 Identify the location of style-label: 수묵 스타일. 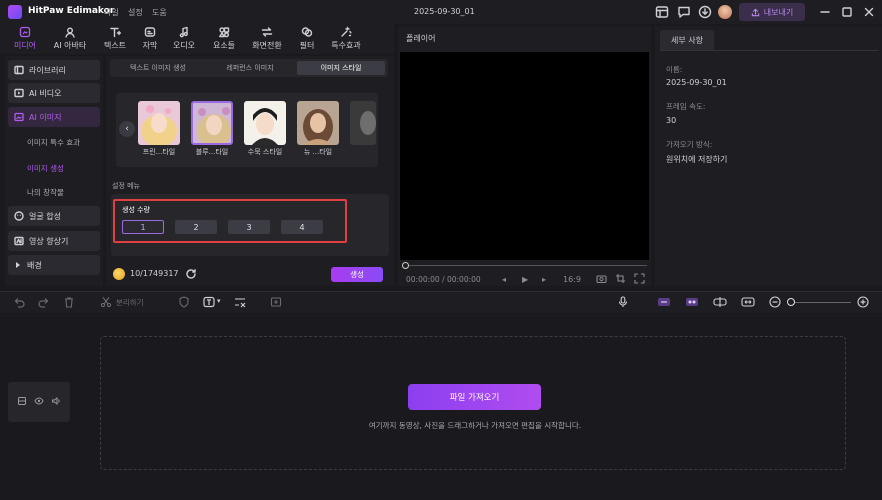
(265, 152).